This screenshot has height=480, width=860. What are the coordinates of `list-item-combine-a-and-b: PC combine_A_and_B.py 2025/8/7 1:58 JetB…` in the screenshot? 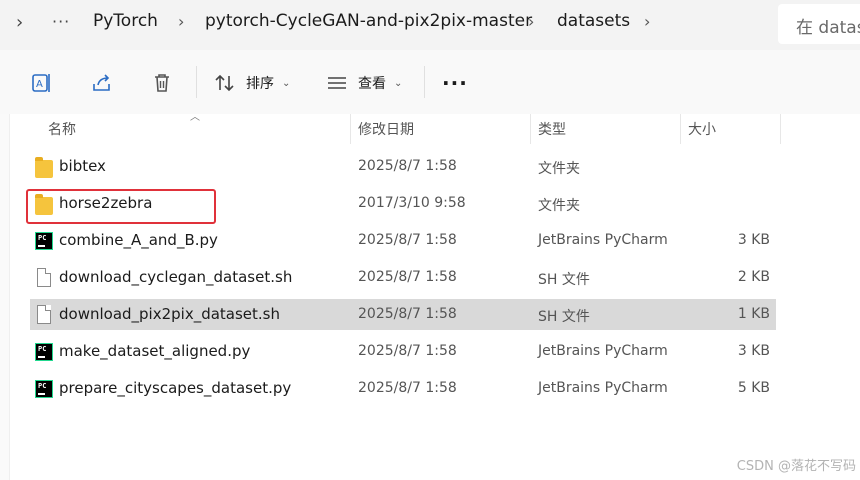 It's located at (403, 240).